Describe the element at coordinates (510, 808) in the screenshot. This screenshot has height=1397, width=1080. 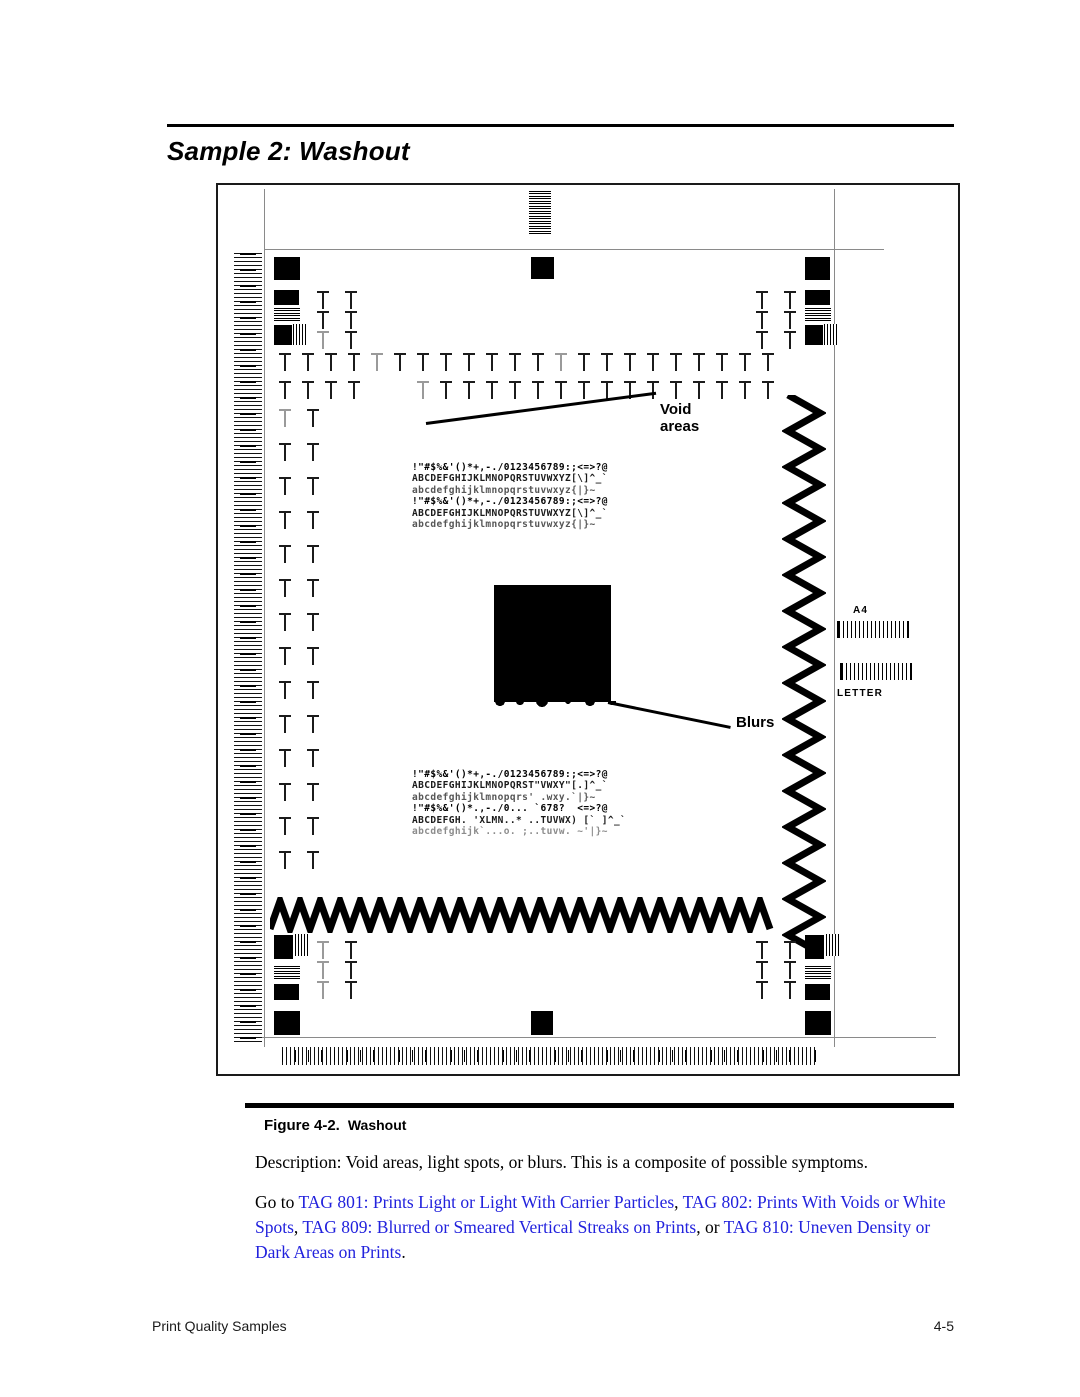
I see `ascii-line: !"#$%&'()*.,-./0... `678? <=>?@` at that location.